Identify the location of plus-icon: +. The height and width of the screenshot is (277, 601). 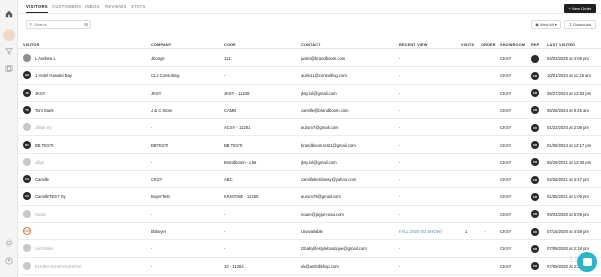
(569, 8).